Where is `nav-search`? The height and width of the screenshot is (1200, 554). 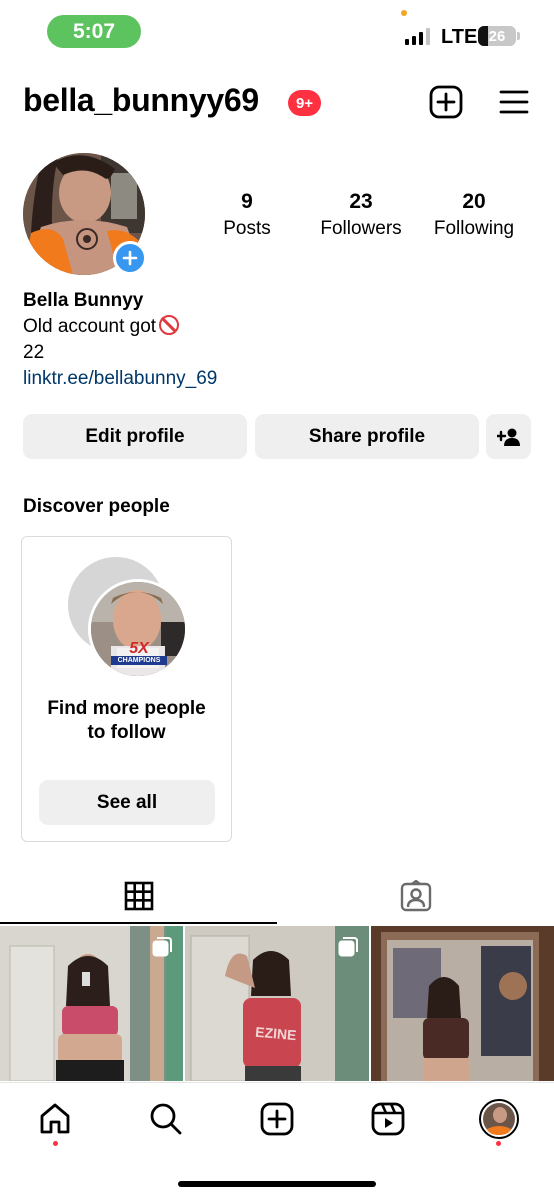 nav-search is located at coordinates (166, 1119).